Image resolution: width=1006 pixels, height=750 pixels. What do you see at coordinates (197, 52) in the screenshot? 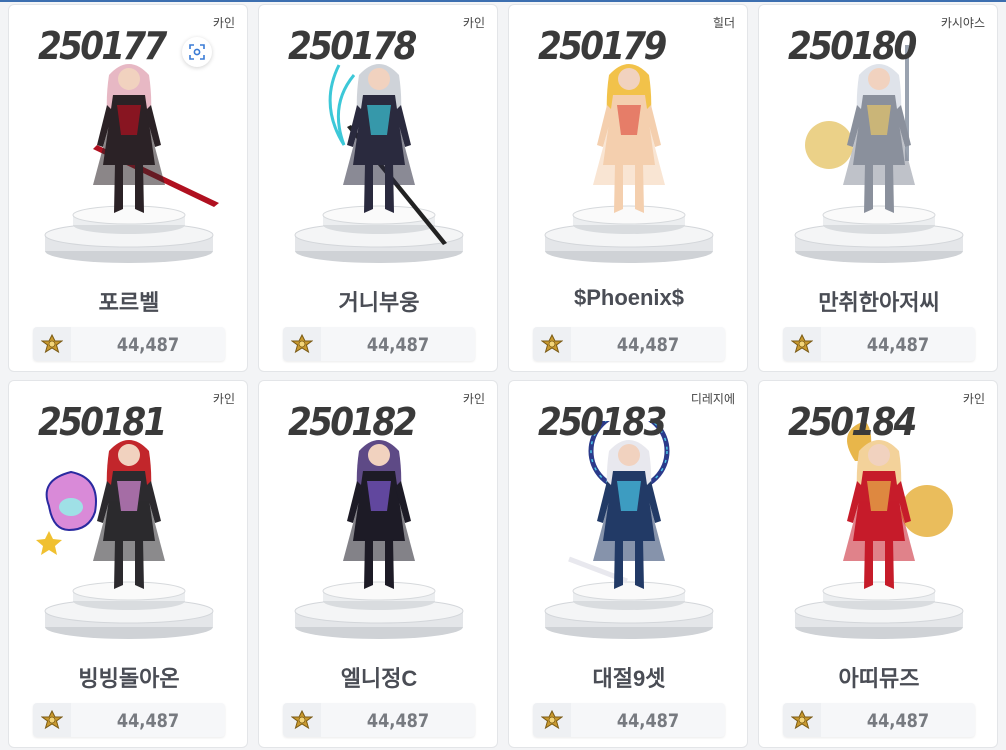
I see `image-search-icon` at bounding box center [197, 52].